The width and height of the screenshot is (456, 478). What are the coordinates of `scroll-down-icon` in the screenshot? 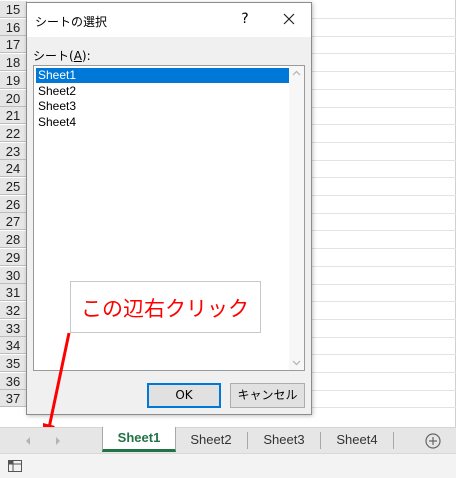 It's located at (296, 362).